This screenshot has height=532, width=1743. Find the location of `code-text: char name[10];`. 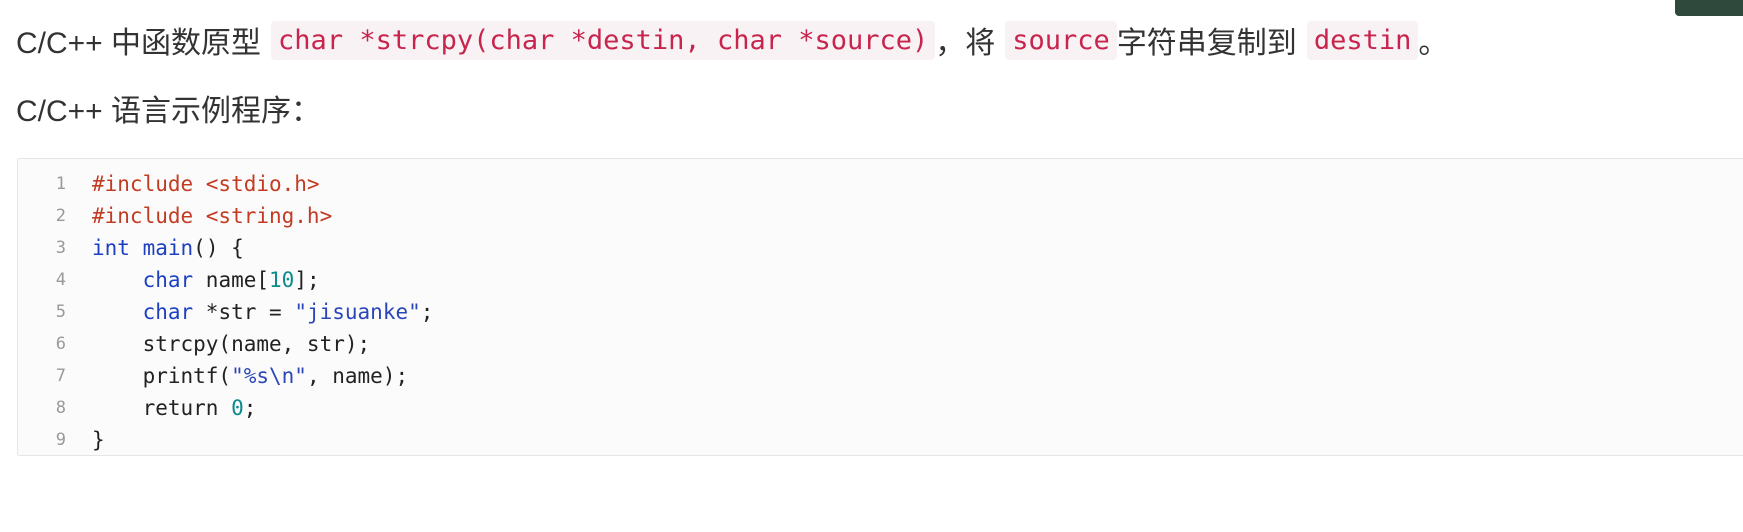

code-text: char name[10]; is located at coordinates (206, 280).